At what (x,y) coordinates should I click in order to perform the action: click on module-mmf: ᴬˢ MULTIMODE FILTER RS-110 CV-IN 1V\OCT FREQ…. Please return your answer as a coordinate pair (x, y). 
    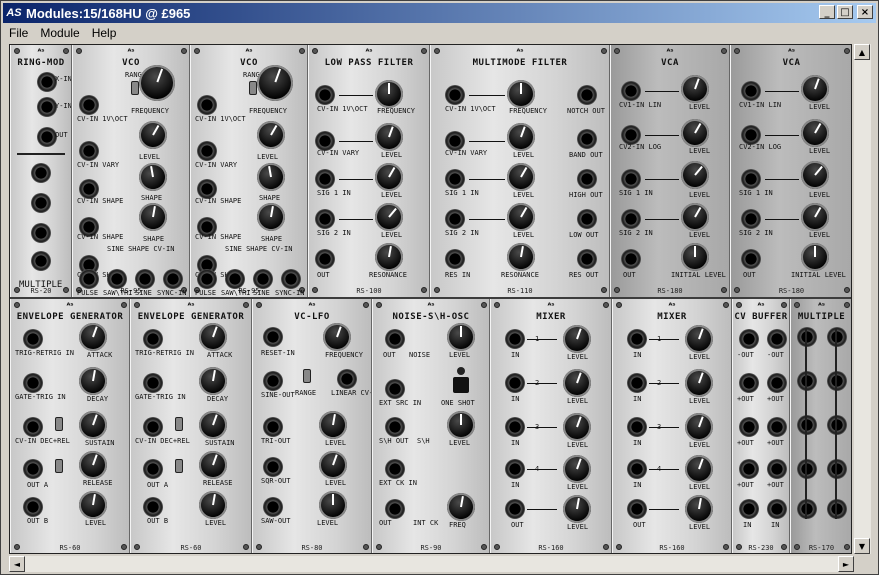
    Looking at the image, I should click on (520, 171).